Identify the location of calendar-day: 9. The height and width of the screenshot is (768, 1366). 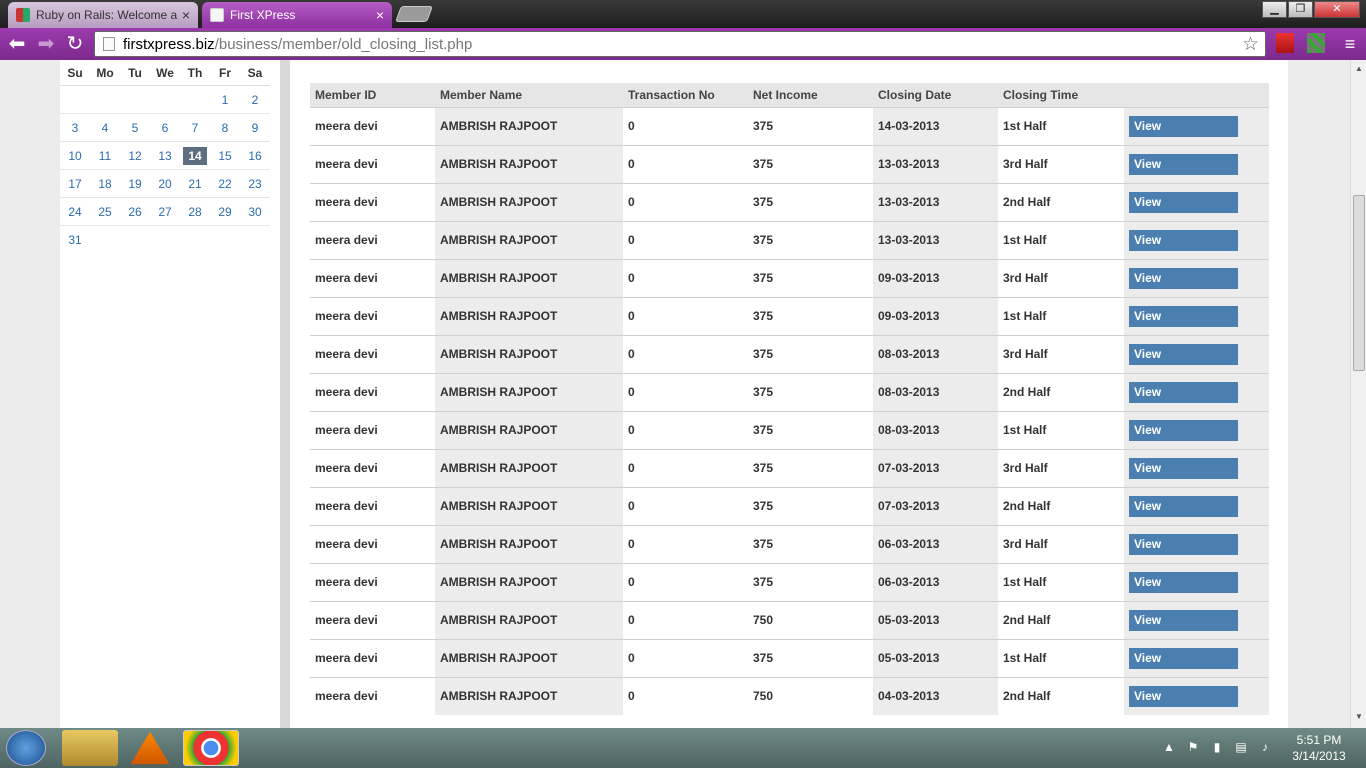
(255, 128).